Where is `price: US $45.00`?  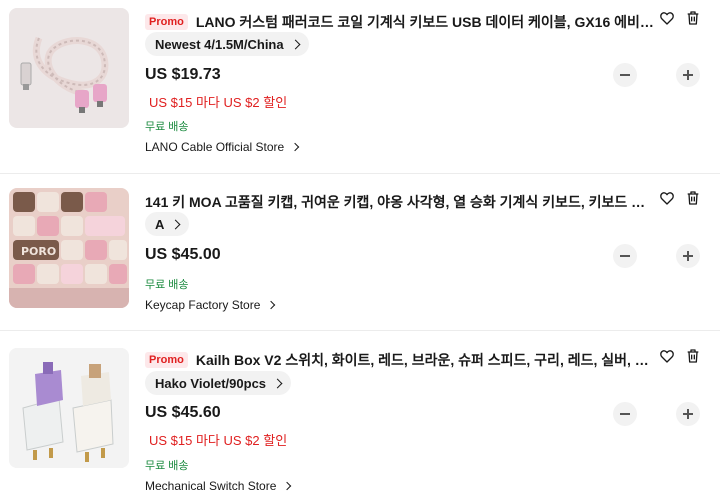
price: US $45.00 is located at coordinates (183, 254).